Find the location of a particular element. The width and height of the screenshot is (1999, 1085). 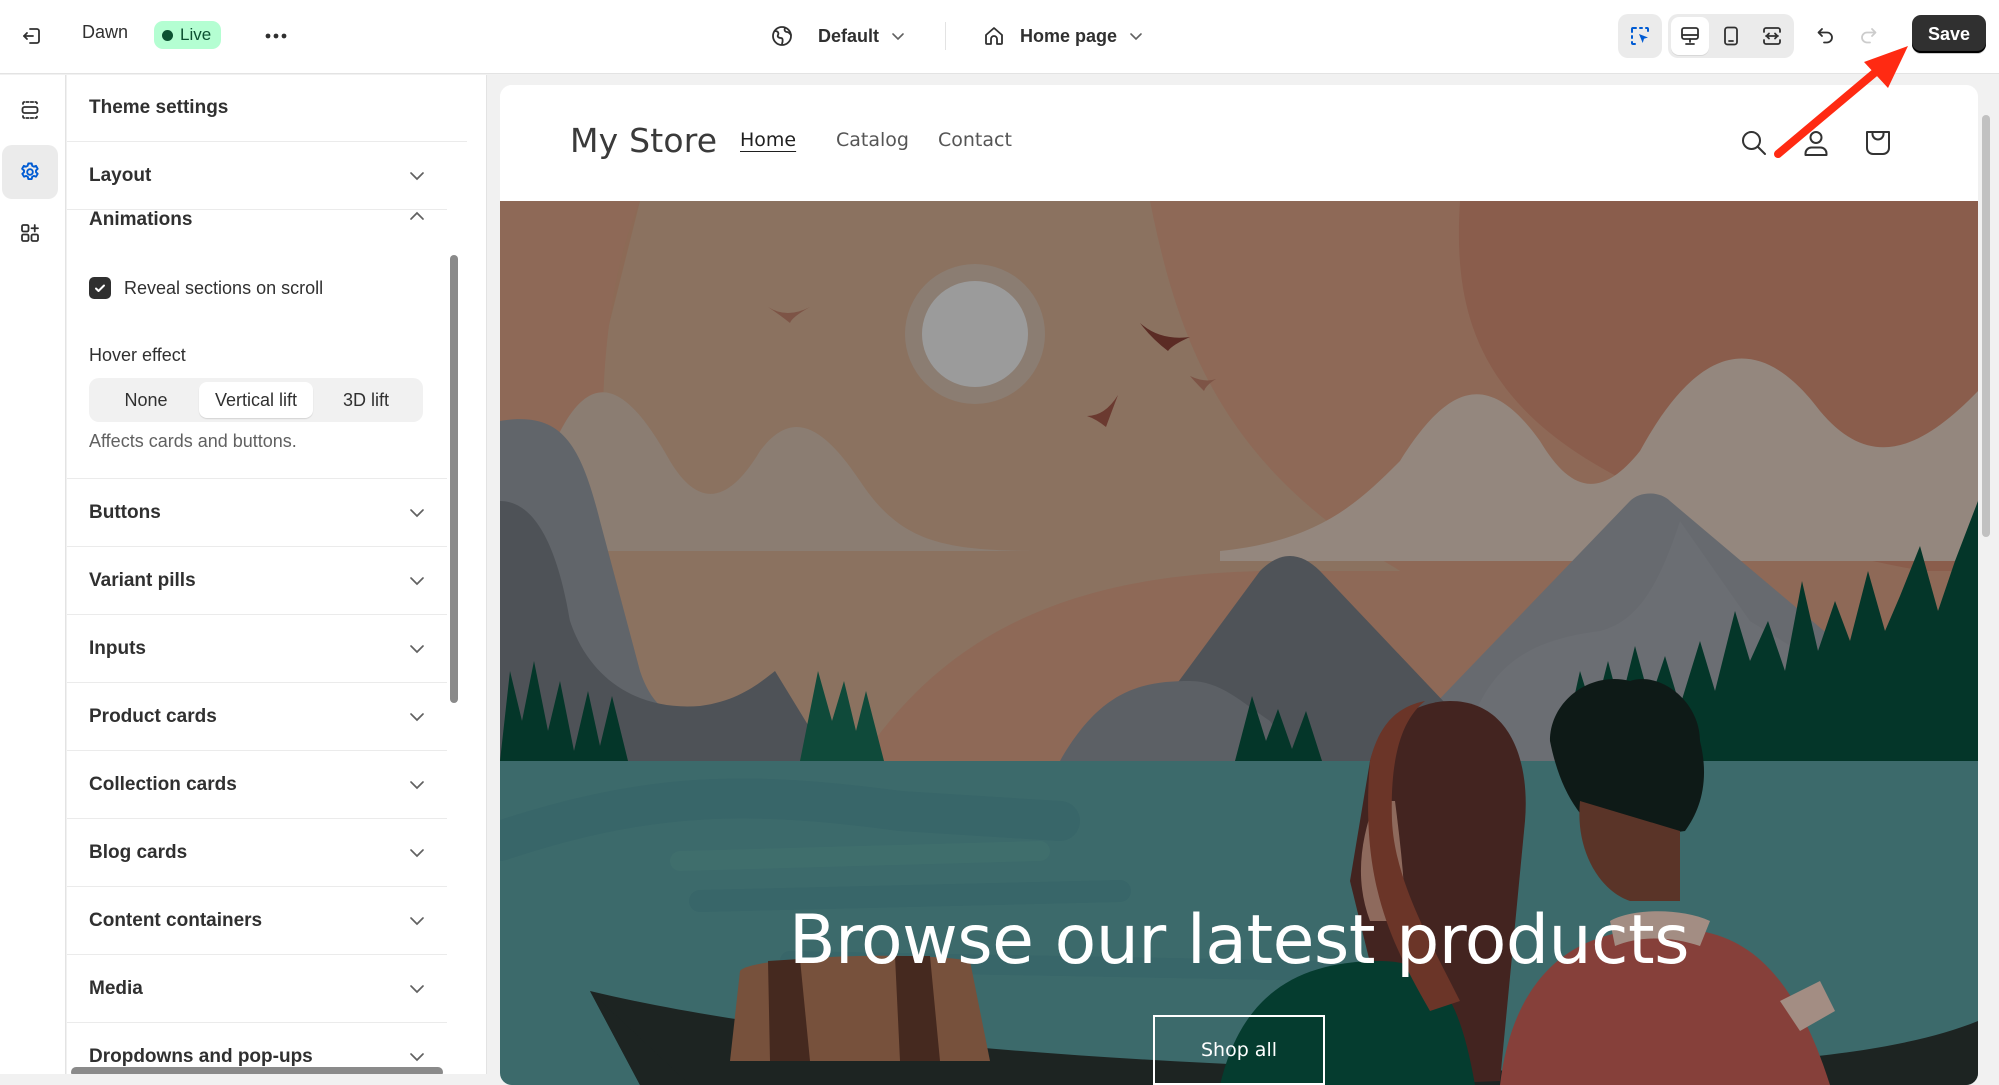

nav-link-home: Home is located at coordinates (768, 140).